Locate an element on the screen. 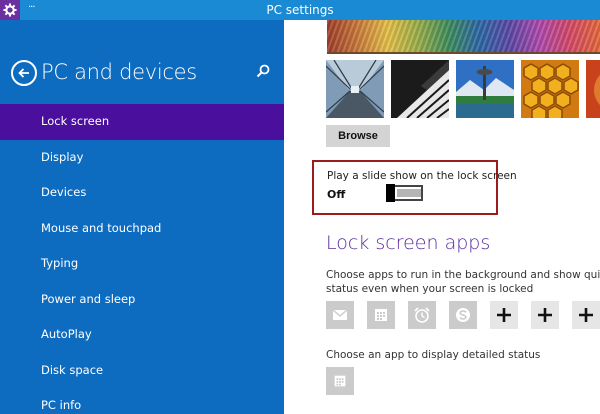 This screenshot has width=600, height=414. title-bar: ··· PC settings is located at coordinates (300, 10).